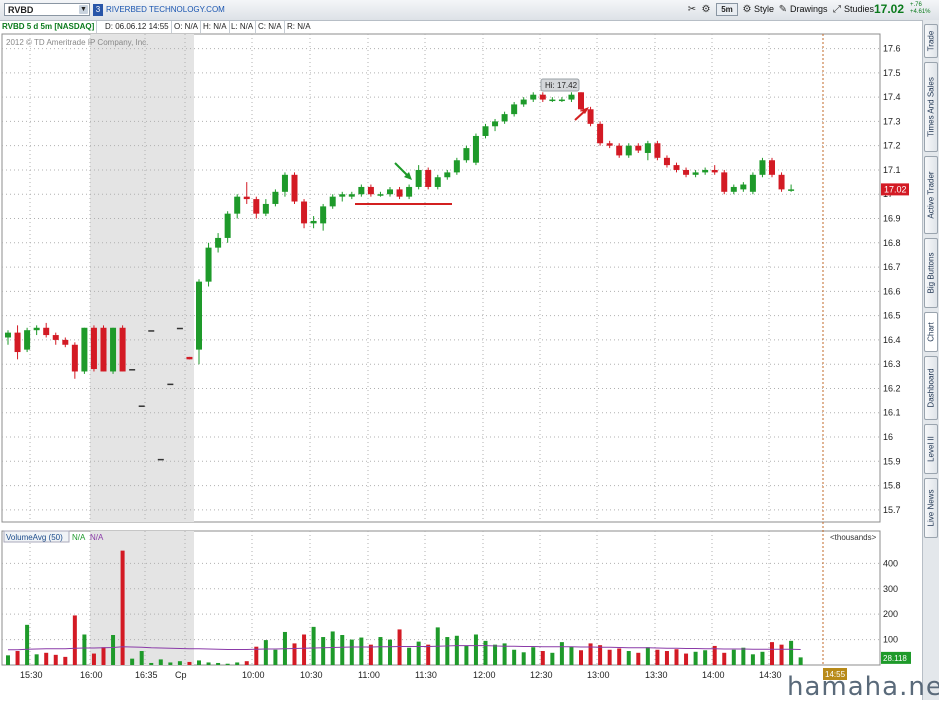  What do you see at coordinates (892, 73) in the screenshot?
I see `price-tick-label: 17.5` at bounding box center [892, 73].